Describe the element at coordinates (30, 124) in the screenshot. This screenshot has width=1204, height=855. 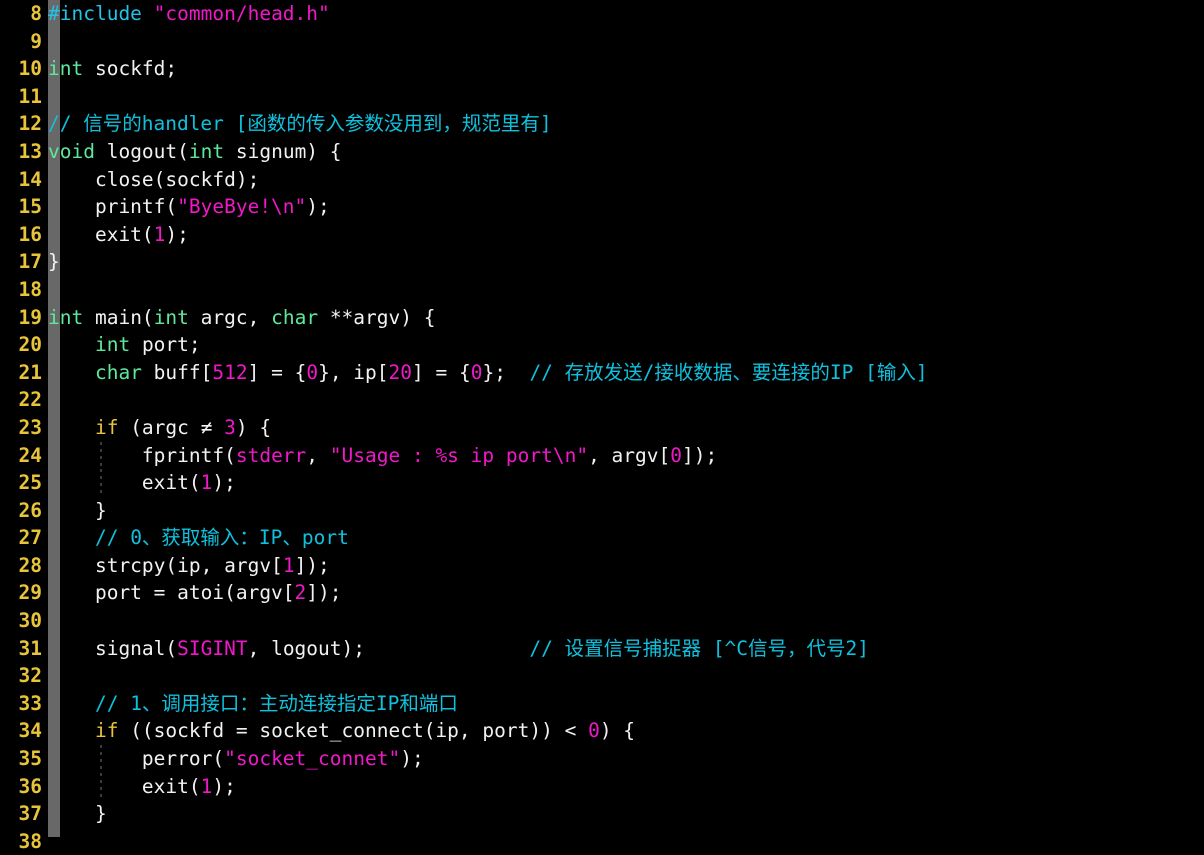
I see `line-number: 12` at that location.